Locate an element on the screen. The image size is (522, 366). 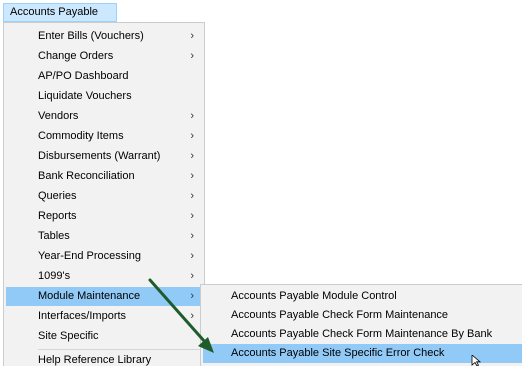
submenu-item-check-form-maintenance: Accounts Payable Check Form Maintenance is located at coordinates (362, 315).